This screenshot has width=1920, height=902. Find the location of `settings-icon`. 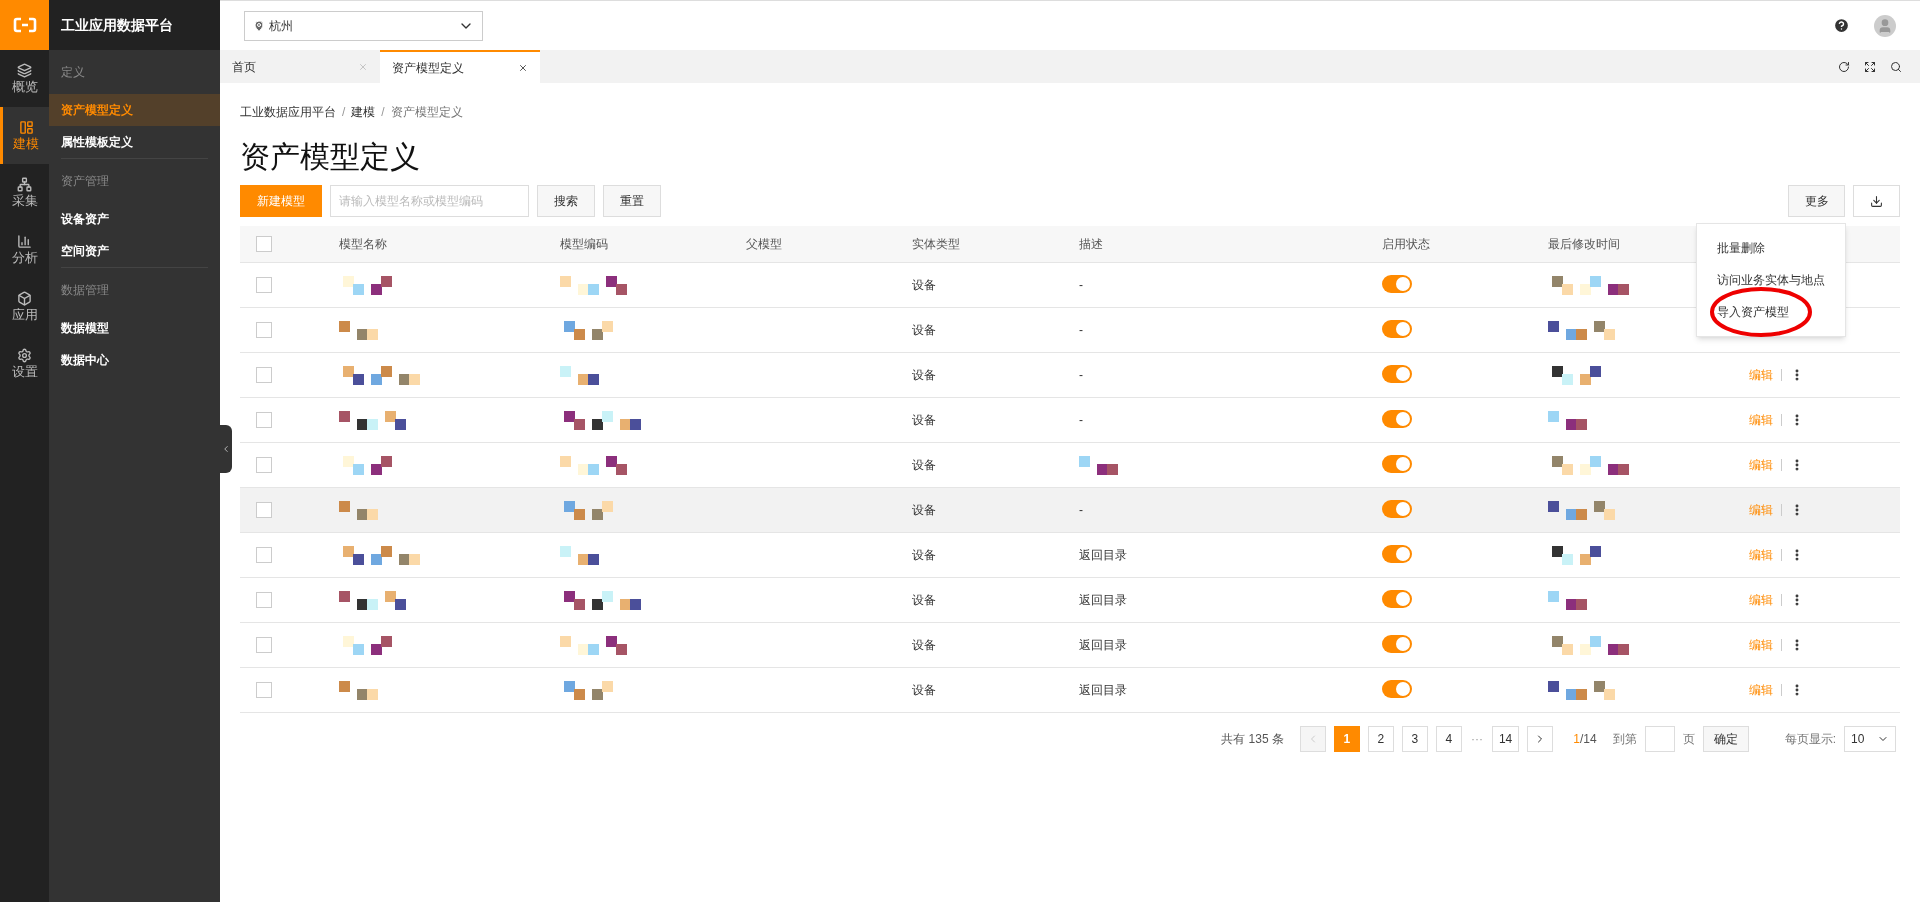

settings-icon is located at coordinates (24, 355).